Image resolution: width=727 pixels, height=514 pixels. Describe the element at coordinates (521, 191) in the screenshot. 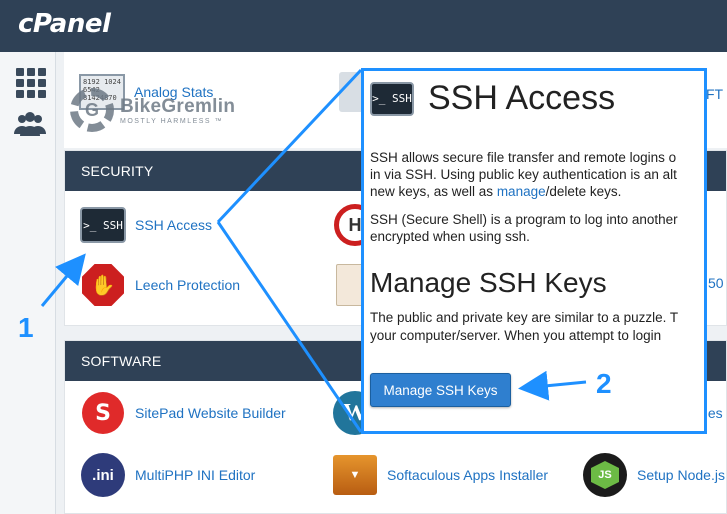

I see `manage-link: manage` at that location.